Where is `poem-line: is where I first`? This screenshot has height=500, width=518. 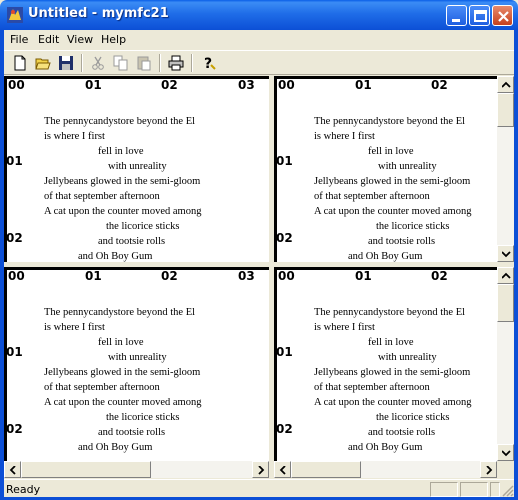 poem-line: is where I first is located at coordinates (74, 327).